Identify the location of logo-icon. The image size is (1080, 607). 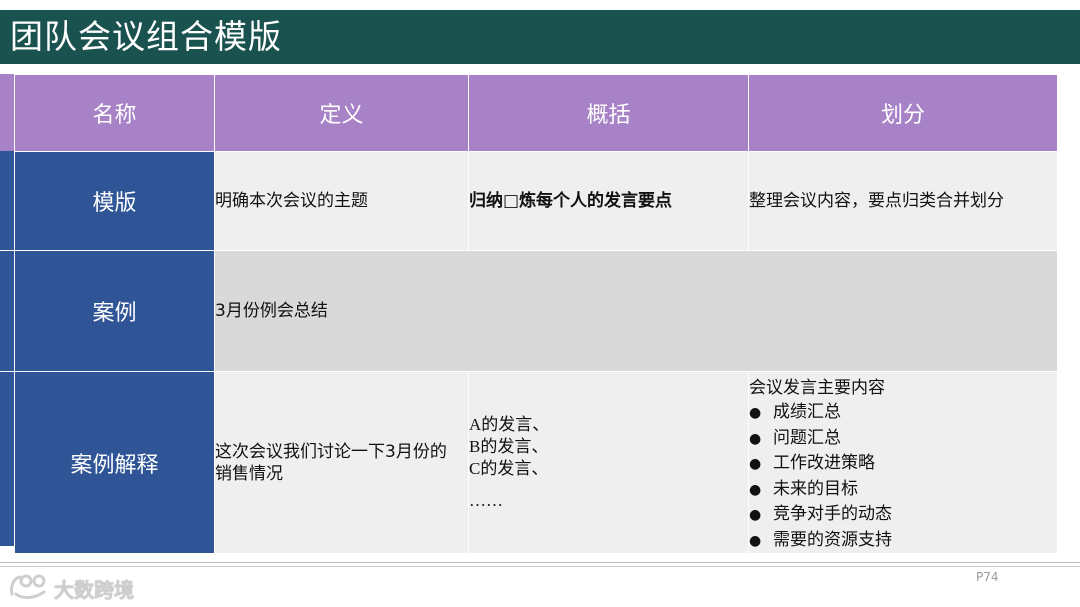
(28, 586).